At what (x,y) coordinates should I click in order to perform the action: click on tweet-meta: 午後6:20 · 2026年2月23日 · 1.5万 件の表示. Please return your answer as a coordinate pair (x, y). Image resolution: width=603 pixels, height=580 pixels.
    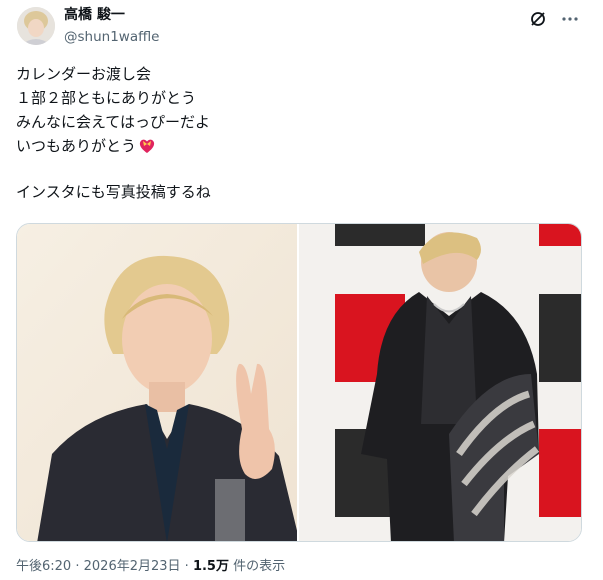
    Looking at the image, I should click on (150, 567).